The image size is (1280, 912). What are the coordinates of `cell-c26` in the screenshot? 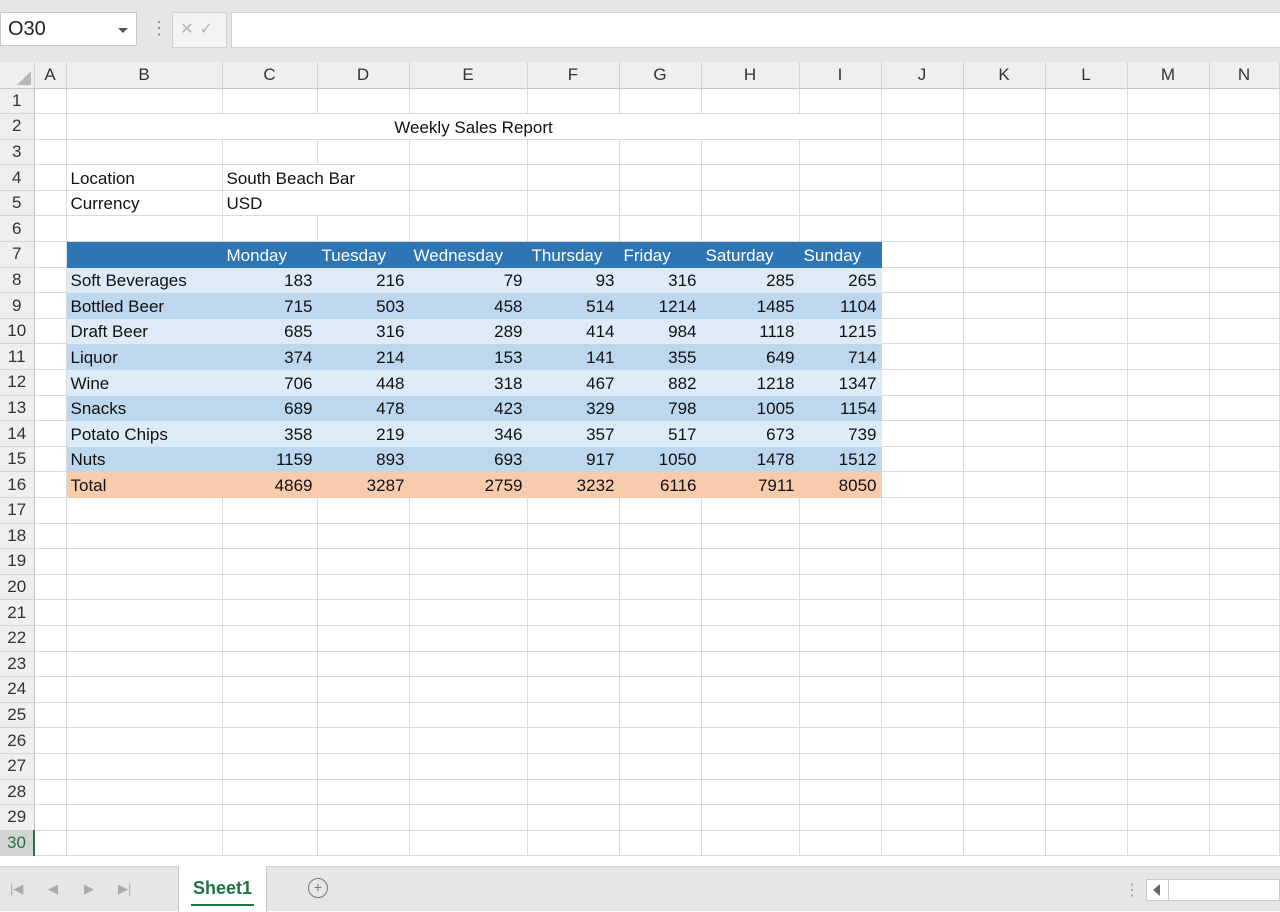 It's located at (270, 740).